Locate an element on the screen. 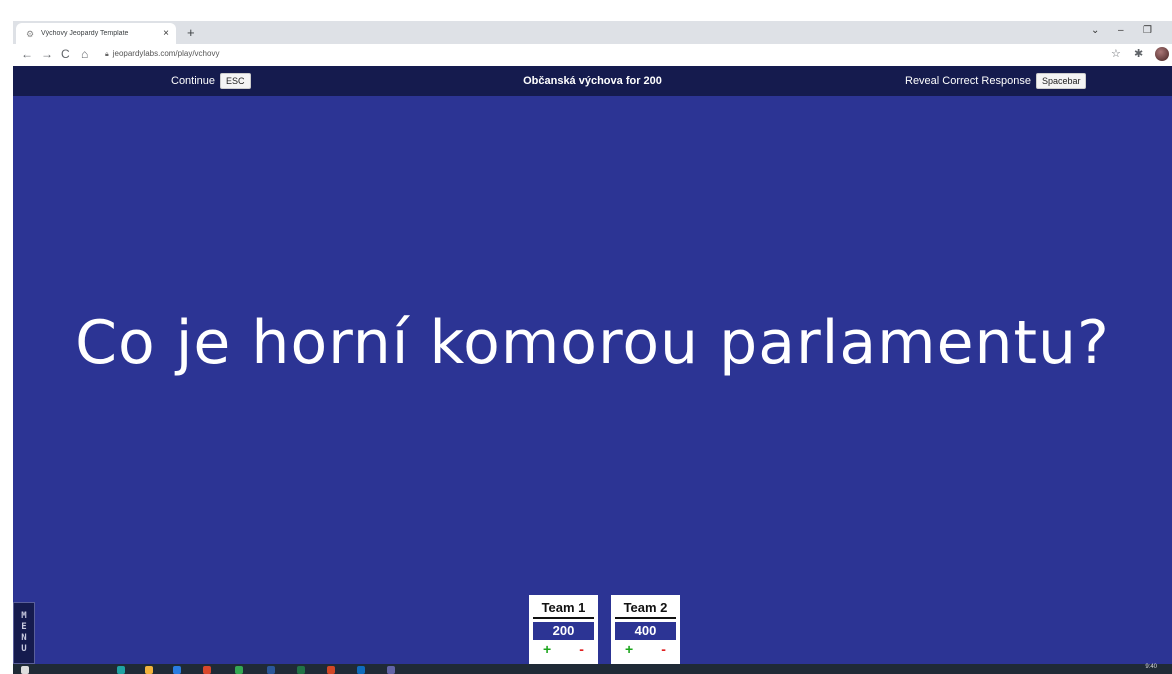 This screenshot has width=1172, height=674. team-name: Team 1 is located at coordinates (563, 609).